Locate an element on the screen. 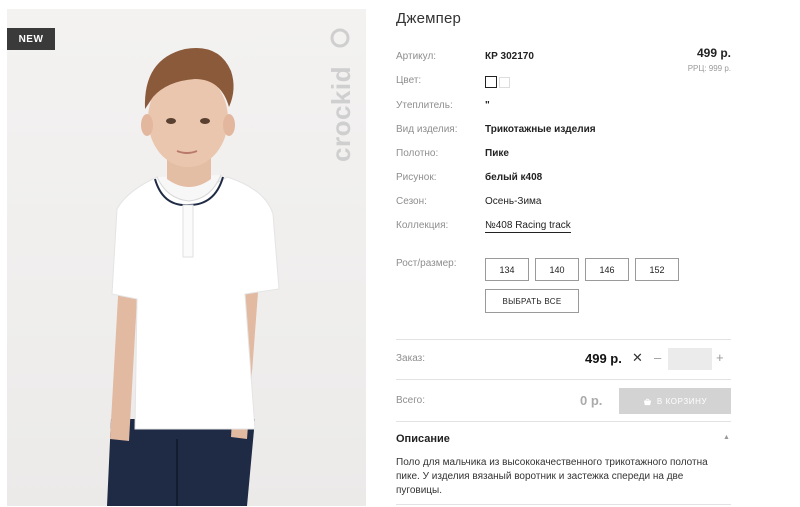  attr-label: Артикул: is located at coordinates (416, 56).